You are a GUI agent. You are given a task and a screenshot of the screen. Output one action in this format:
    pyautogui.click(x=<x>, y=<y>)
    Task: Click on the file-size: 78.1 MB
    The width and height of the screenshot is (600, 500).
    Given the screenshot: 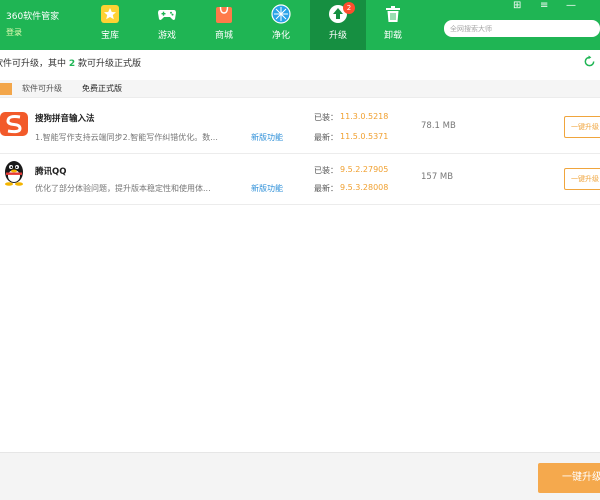 What is the action you would take?
    pyautogui.click(x=438, y=126)
    